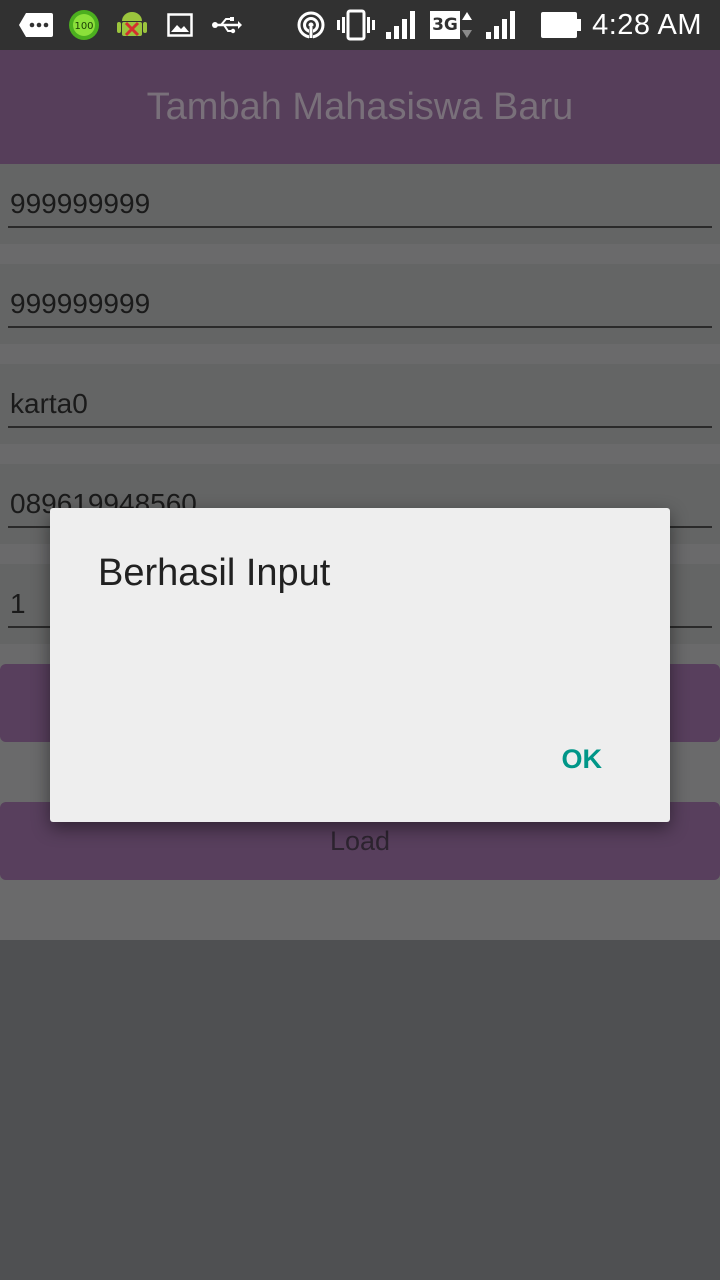 This screenshot has height=1280, width=720. What do you see at coordinates (360, 840) in the screenshot?
I see `load-button-label: Load` at bounding box center [360, 840].